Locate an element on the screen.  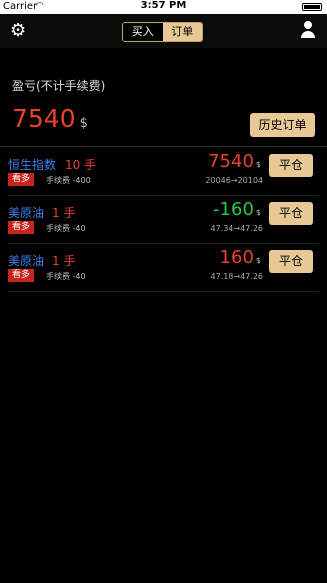
summary-label: 盈亏(不计手续费) is located at coordinates (59, 86).